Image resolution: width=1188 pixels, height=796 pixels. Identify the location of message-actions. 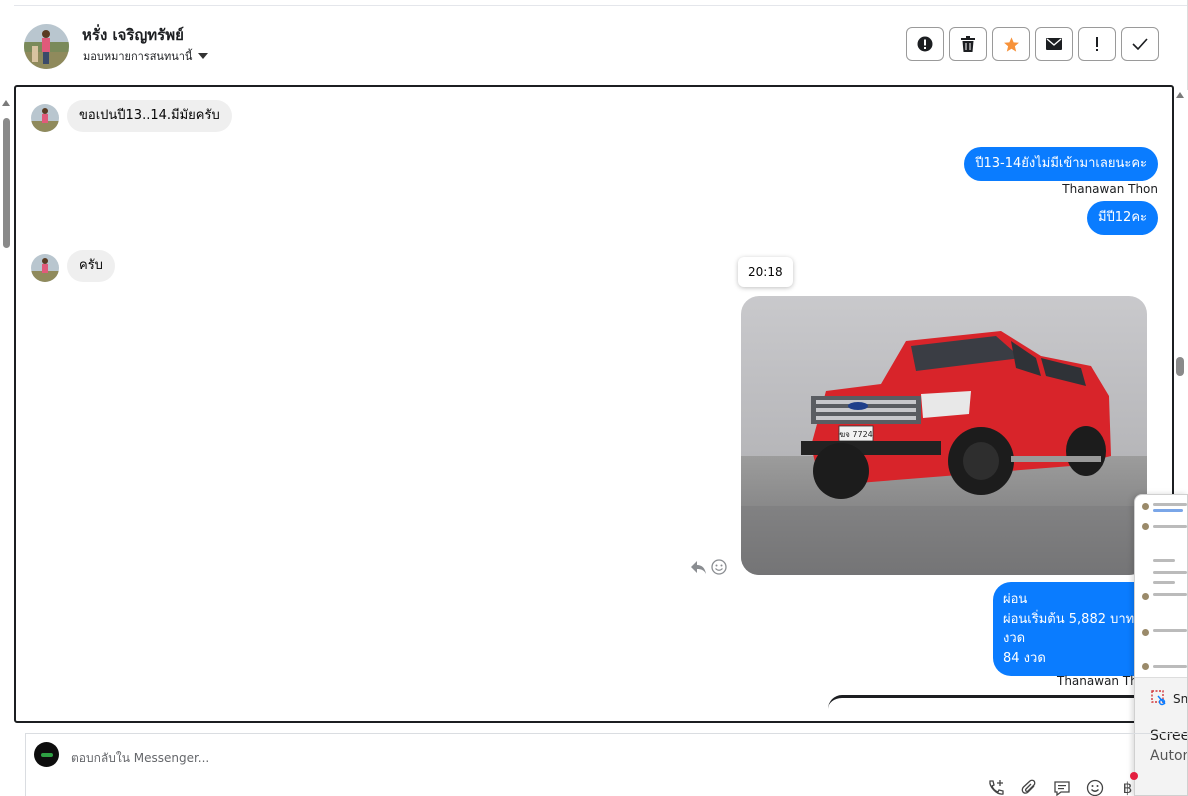
(708, 567).